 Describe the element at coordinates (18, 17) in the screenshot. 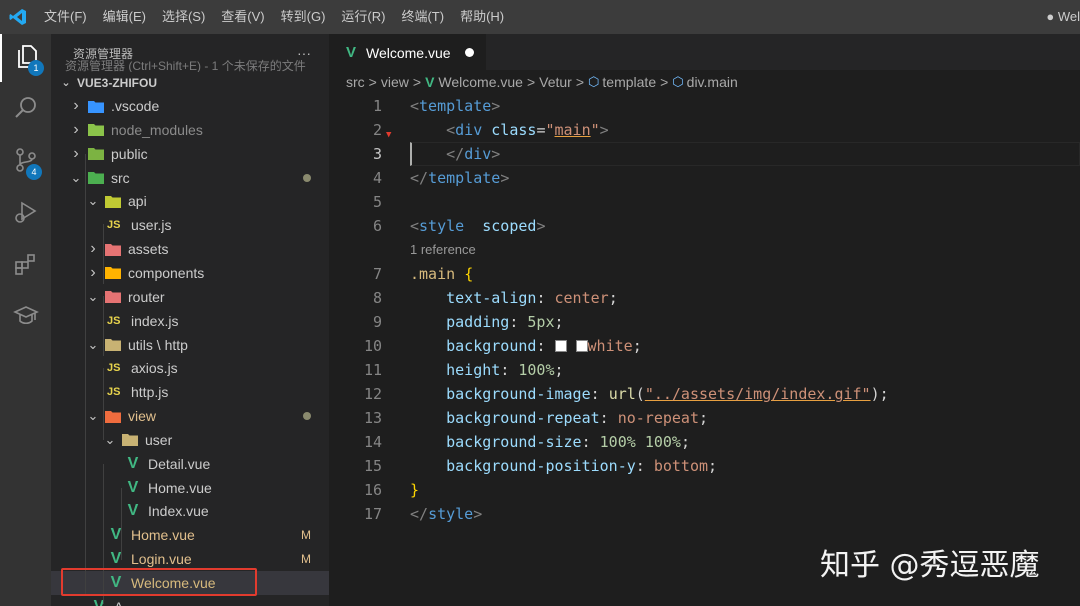

I see `vscode-logo-icon` at that location.